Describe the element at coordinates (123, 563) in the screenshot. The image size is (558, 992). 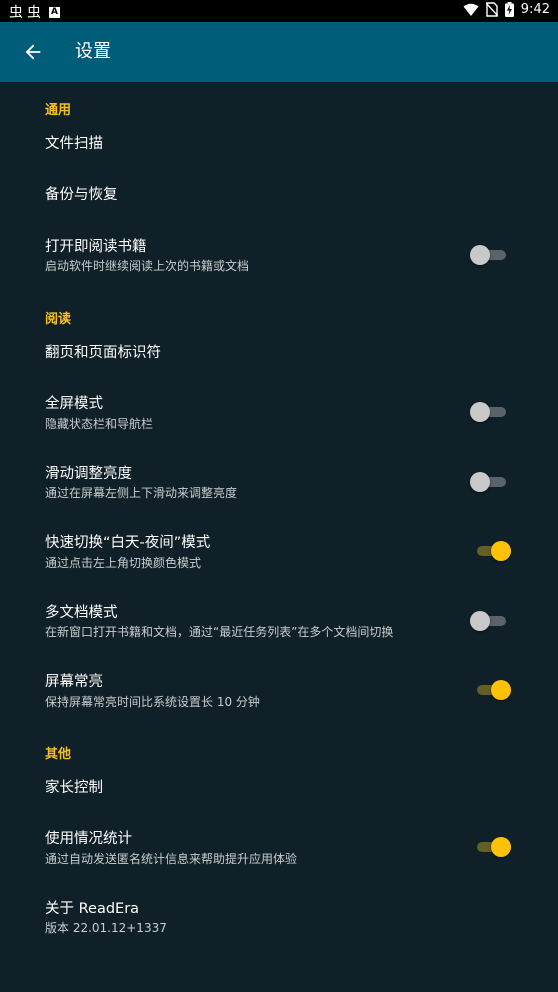
I see `pref-day-night-summary: 通过点击左上角切换颜色模式` at that location.